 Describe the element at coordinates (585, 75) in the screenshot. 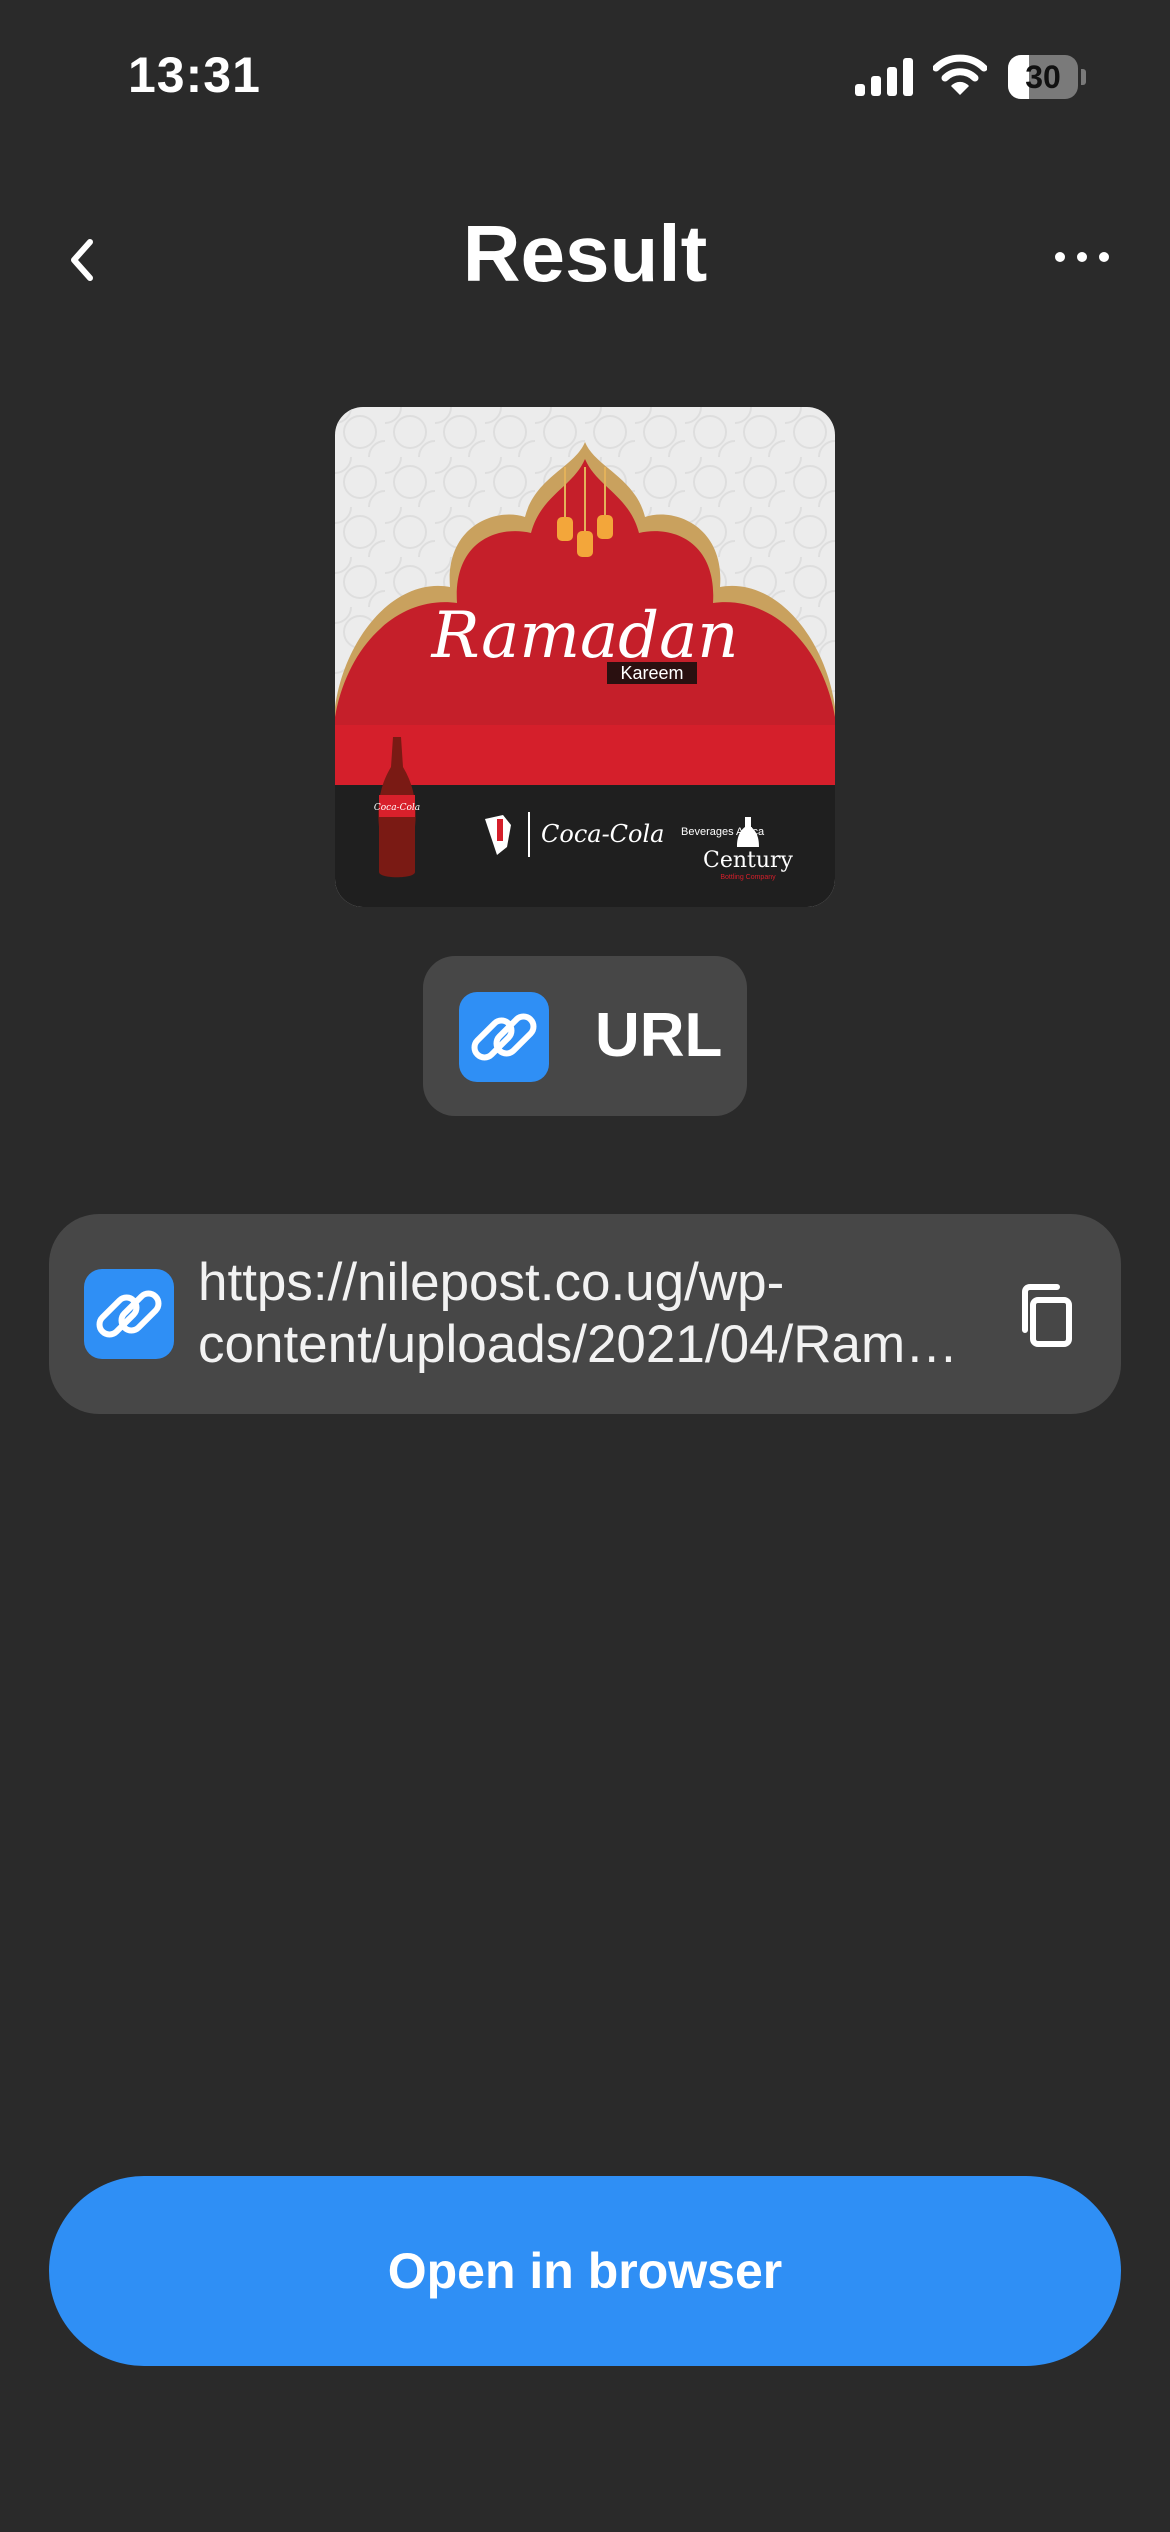

I see `status-bar: 13:31 30` at that location.